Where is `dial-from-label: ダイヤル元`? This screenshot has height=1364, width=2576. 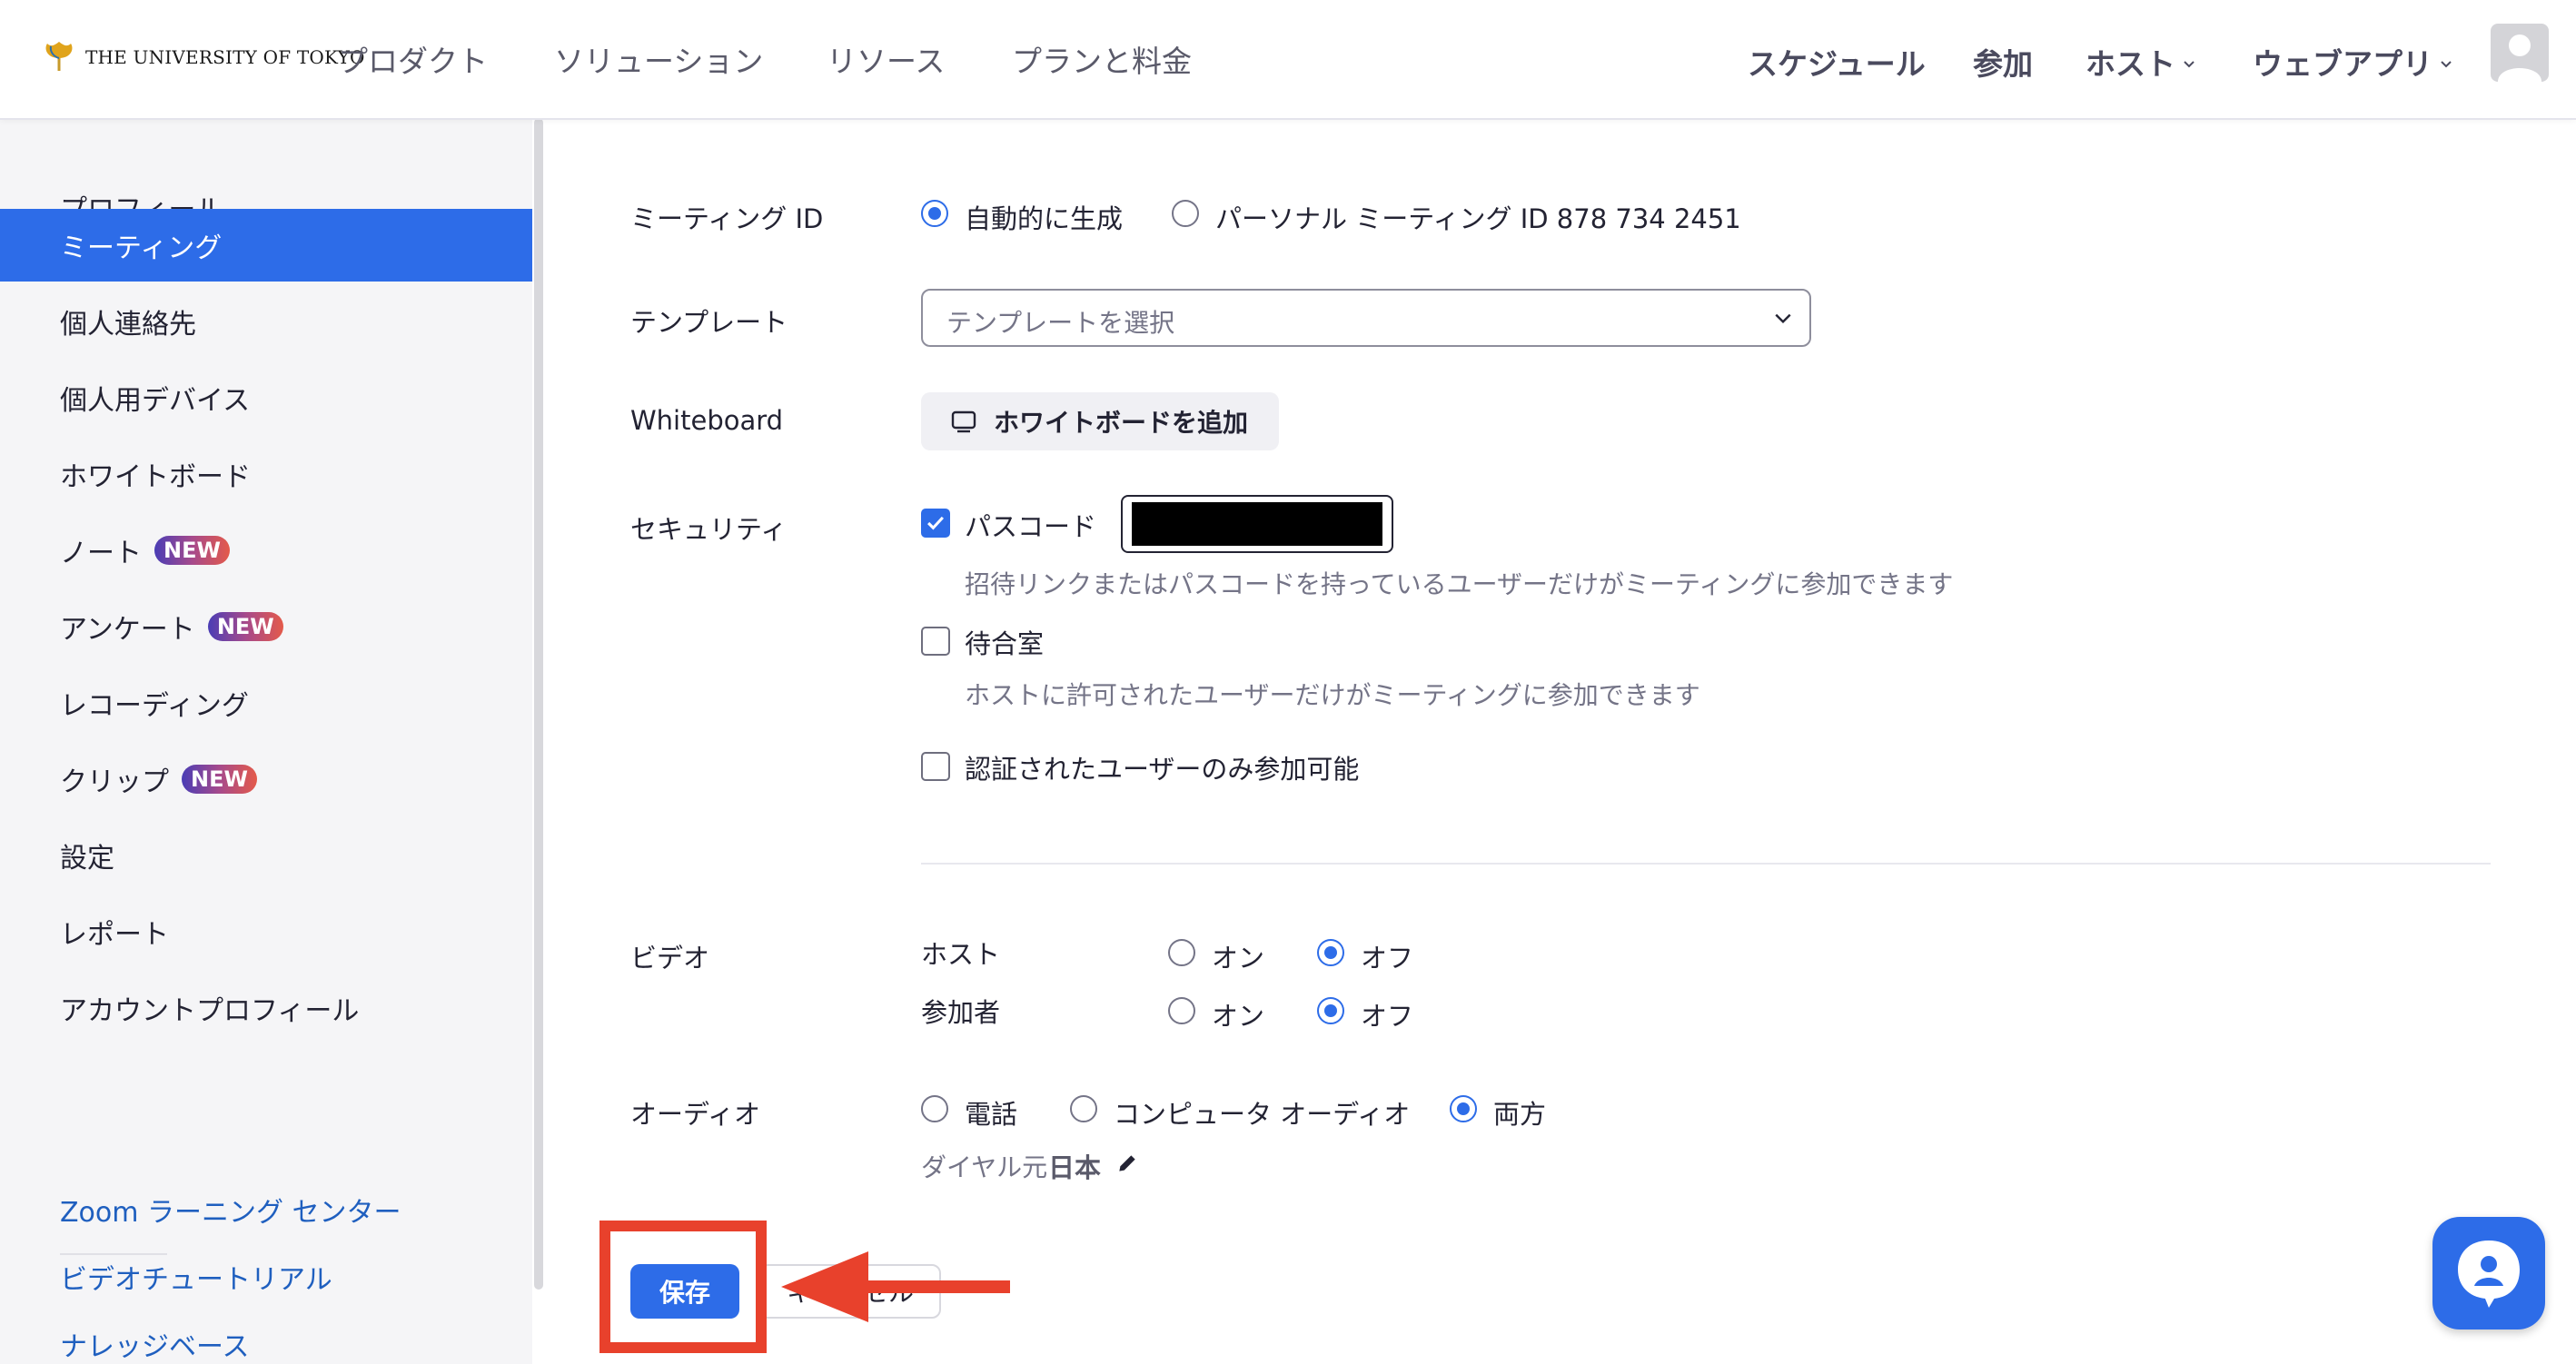 dial-from-label: ダイヤル元 is located at coordinates (984, 1167).